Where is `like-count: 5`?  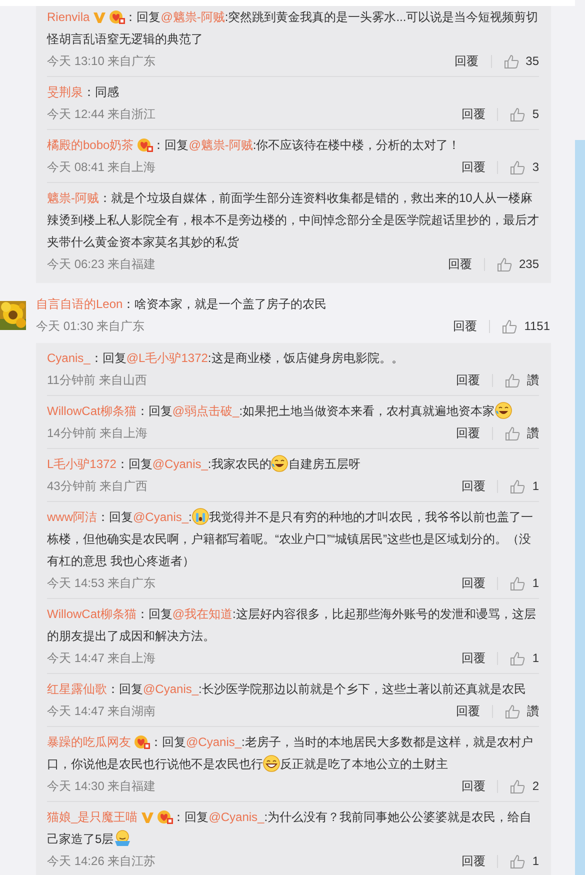 like-count: 5 is located at coordinates (535, 114).